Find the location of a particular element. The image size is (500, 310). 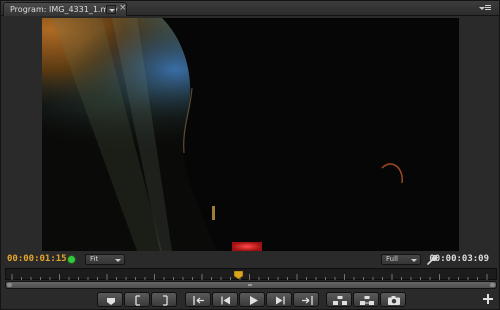

extract-icon is located at coordinates (367, 300).